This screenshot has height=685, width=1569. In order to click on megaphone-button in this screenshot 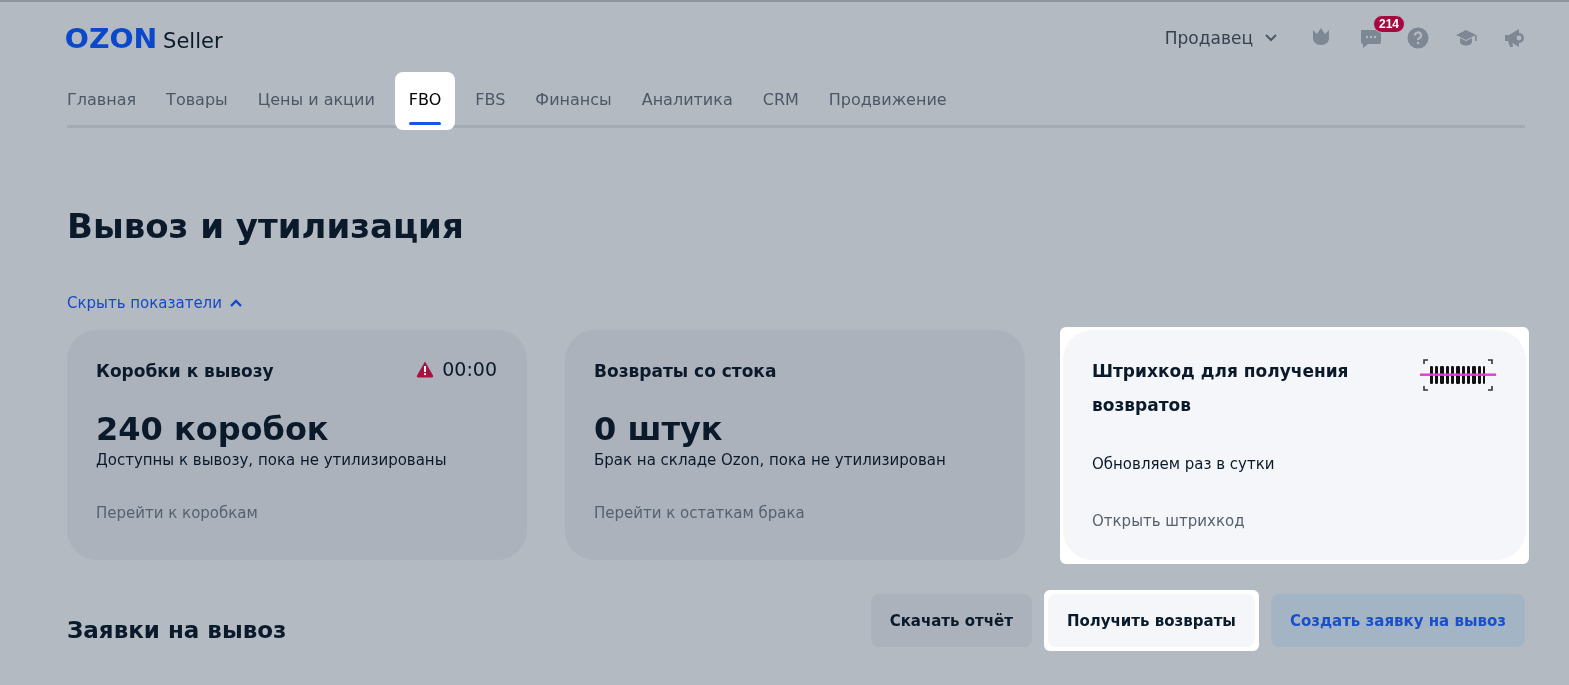, I will do `click(1514, 38)`.